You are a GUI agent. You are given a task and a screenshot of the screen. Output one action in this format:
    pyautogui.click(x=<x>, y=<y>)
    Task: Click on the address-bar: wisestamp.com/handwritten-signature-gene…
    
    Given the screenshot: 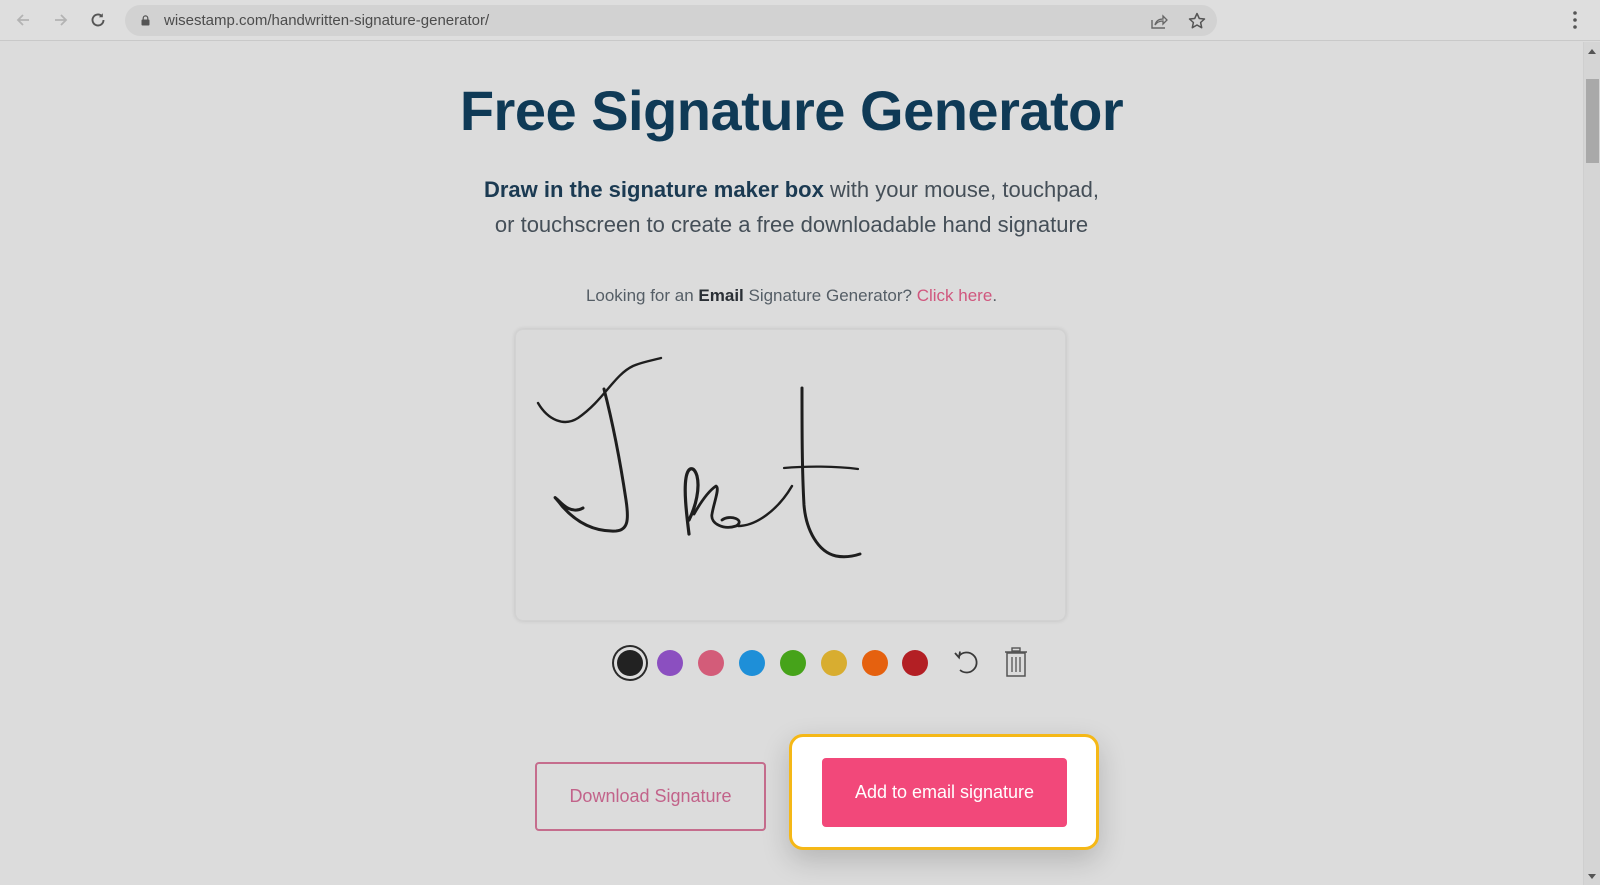 What is the action you would take?
    pyautogui.click(x=671, y=20)
    